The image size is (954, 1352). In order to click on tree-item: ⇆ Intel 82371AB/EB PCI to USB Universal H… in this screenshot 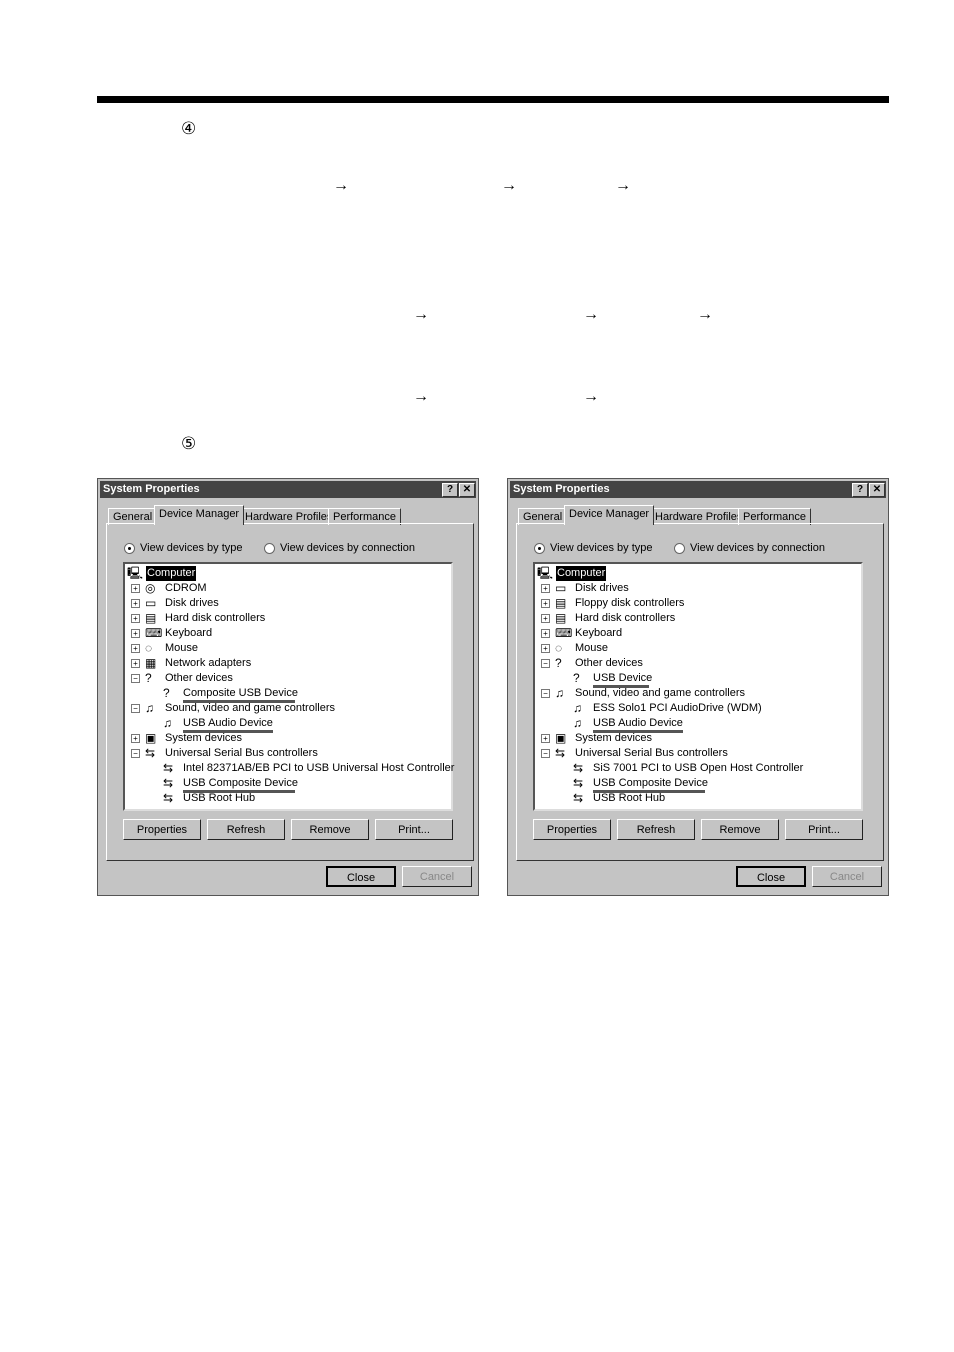, I will do `click(289, 768)`.